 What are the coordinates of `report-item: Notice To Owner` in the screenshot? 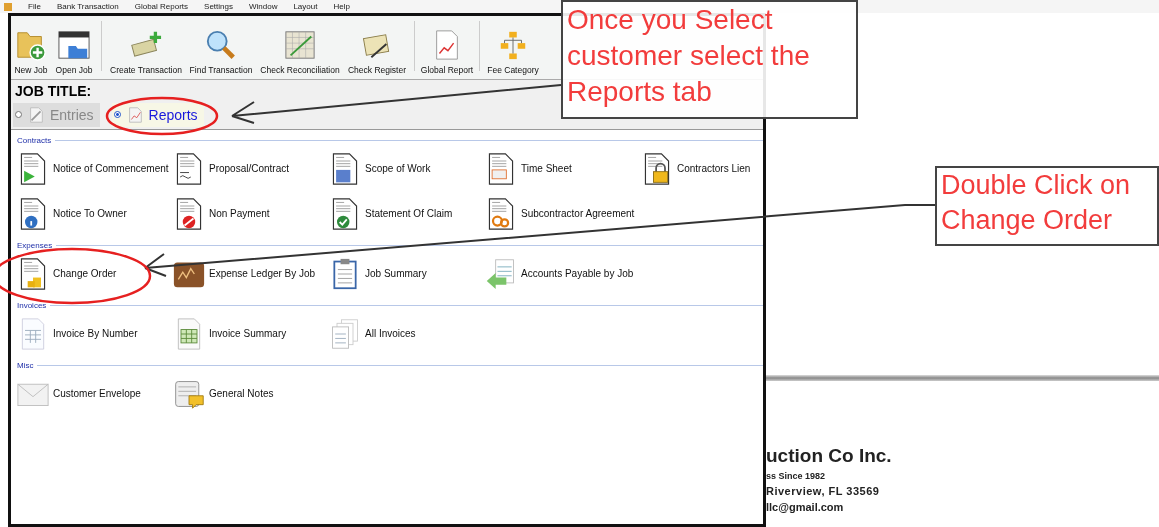 It's located at (95, 213).